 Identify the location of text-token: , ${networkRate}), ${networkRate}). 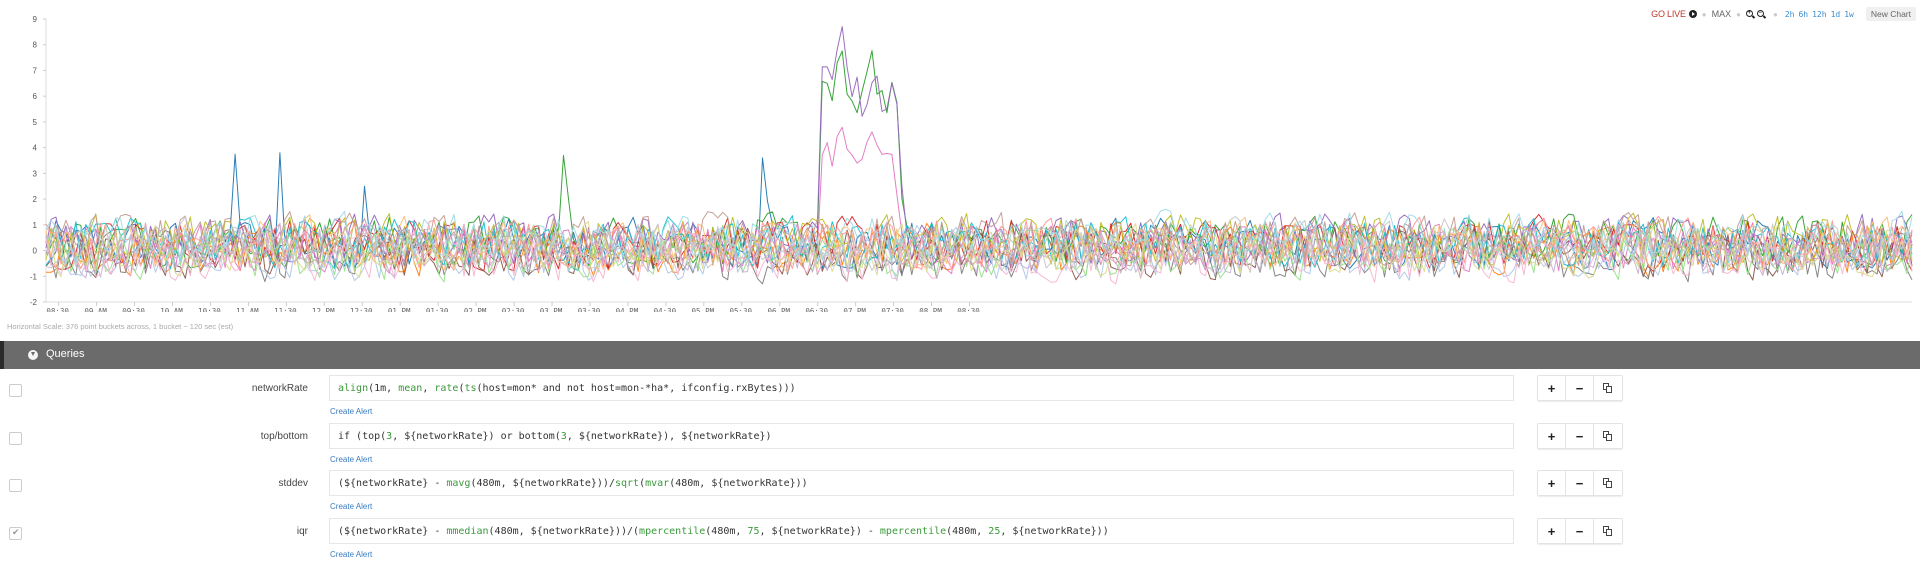
(669, 436).